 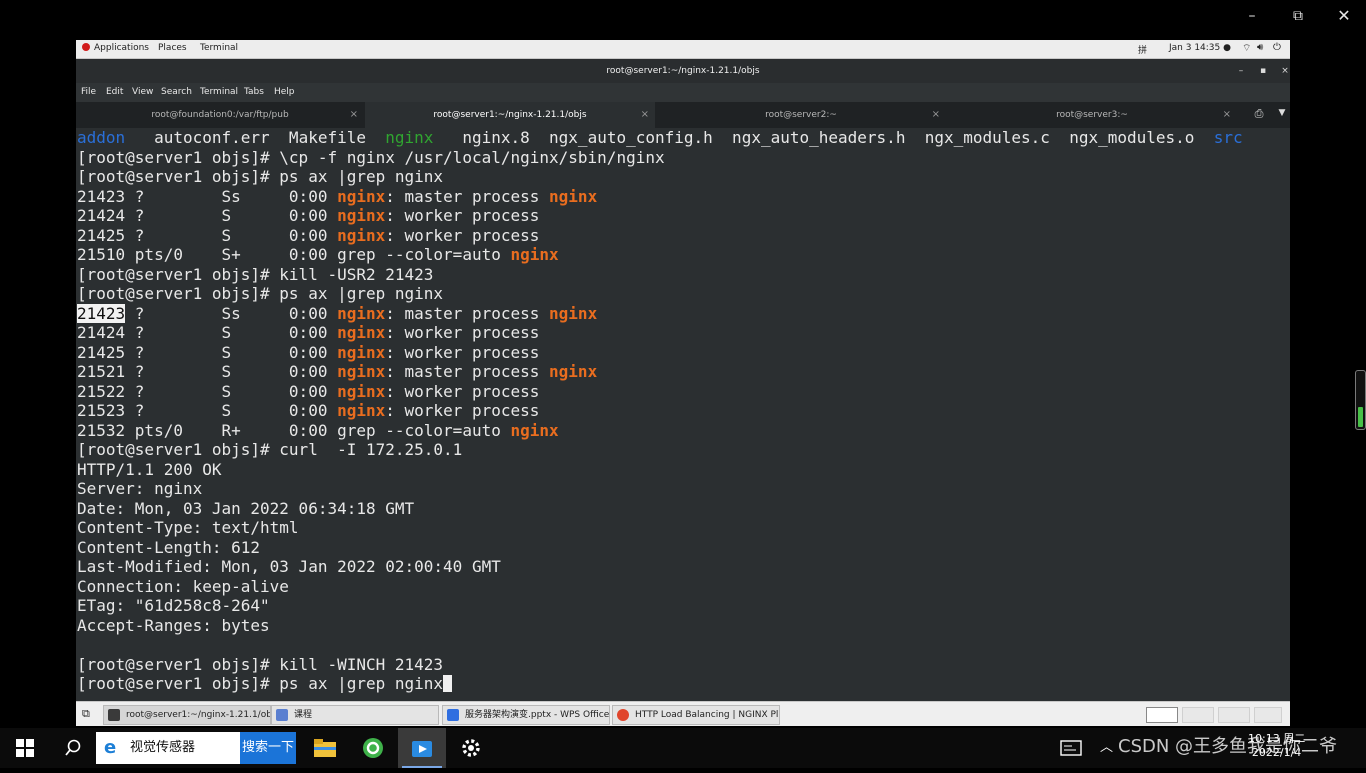 What do you see at coordinates (1108, 748) in the screenshot?
I see `tray-expand-chevron-up-icon: ︿` at bounding box center [1108, 748].